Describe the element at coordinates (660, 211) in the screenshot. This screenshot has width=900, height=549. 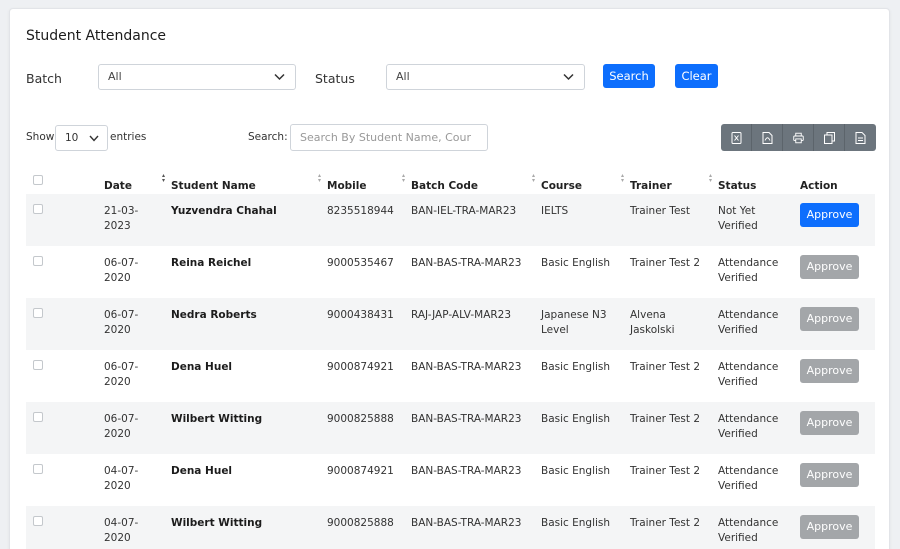
I see `trainer-line-1: Trainer Test` at that location.